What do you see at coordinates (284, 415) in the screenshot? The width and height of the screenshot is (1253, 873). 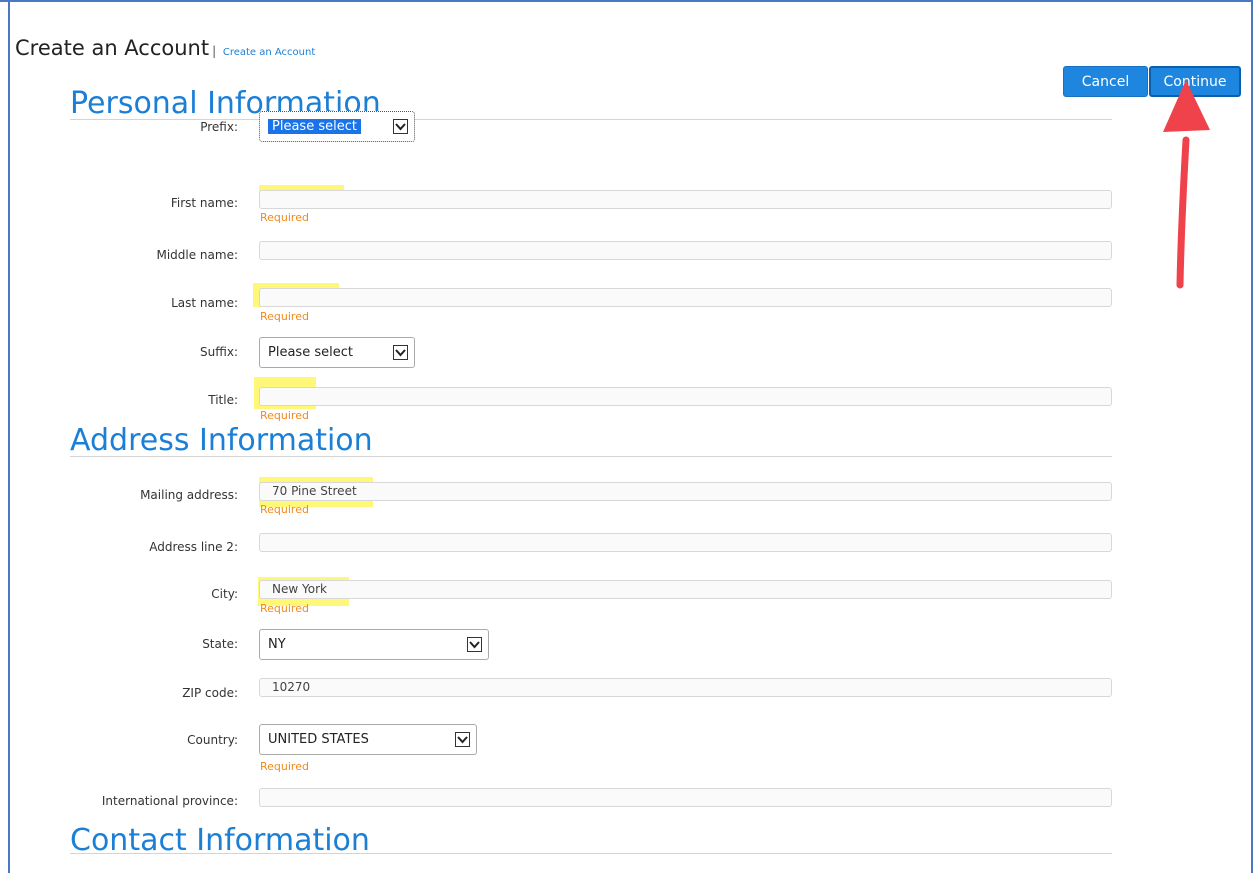 I see `title-error: Required` at bounding box center [284, 415].